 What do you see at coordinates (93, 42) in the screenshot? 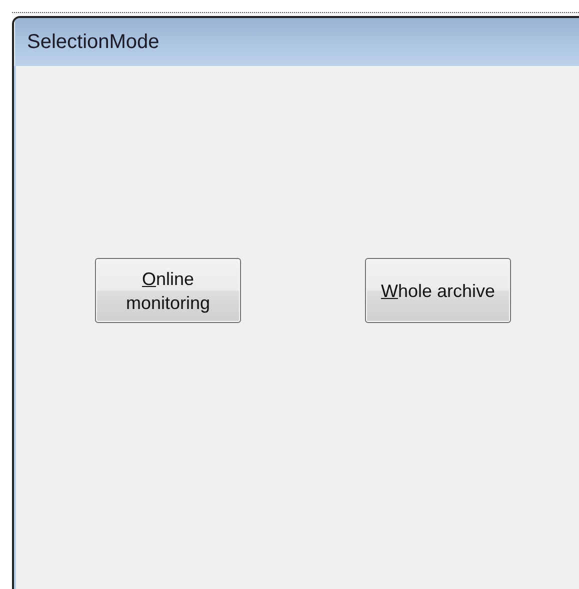
I see `window-title: SelectionMode` at bounding box center [93, 42].